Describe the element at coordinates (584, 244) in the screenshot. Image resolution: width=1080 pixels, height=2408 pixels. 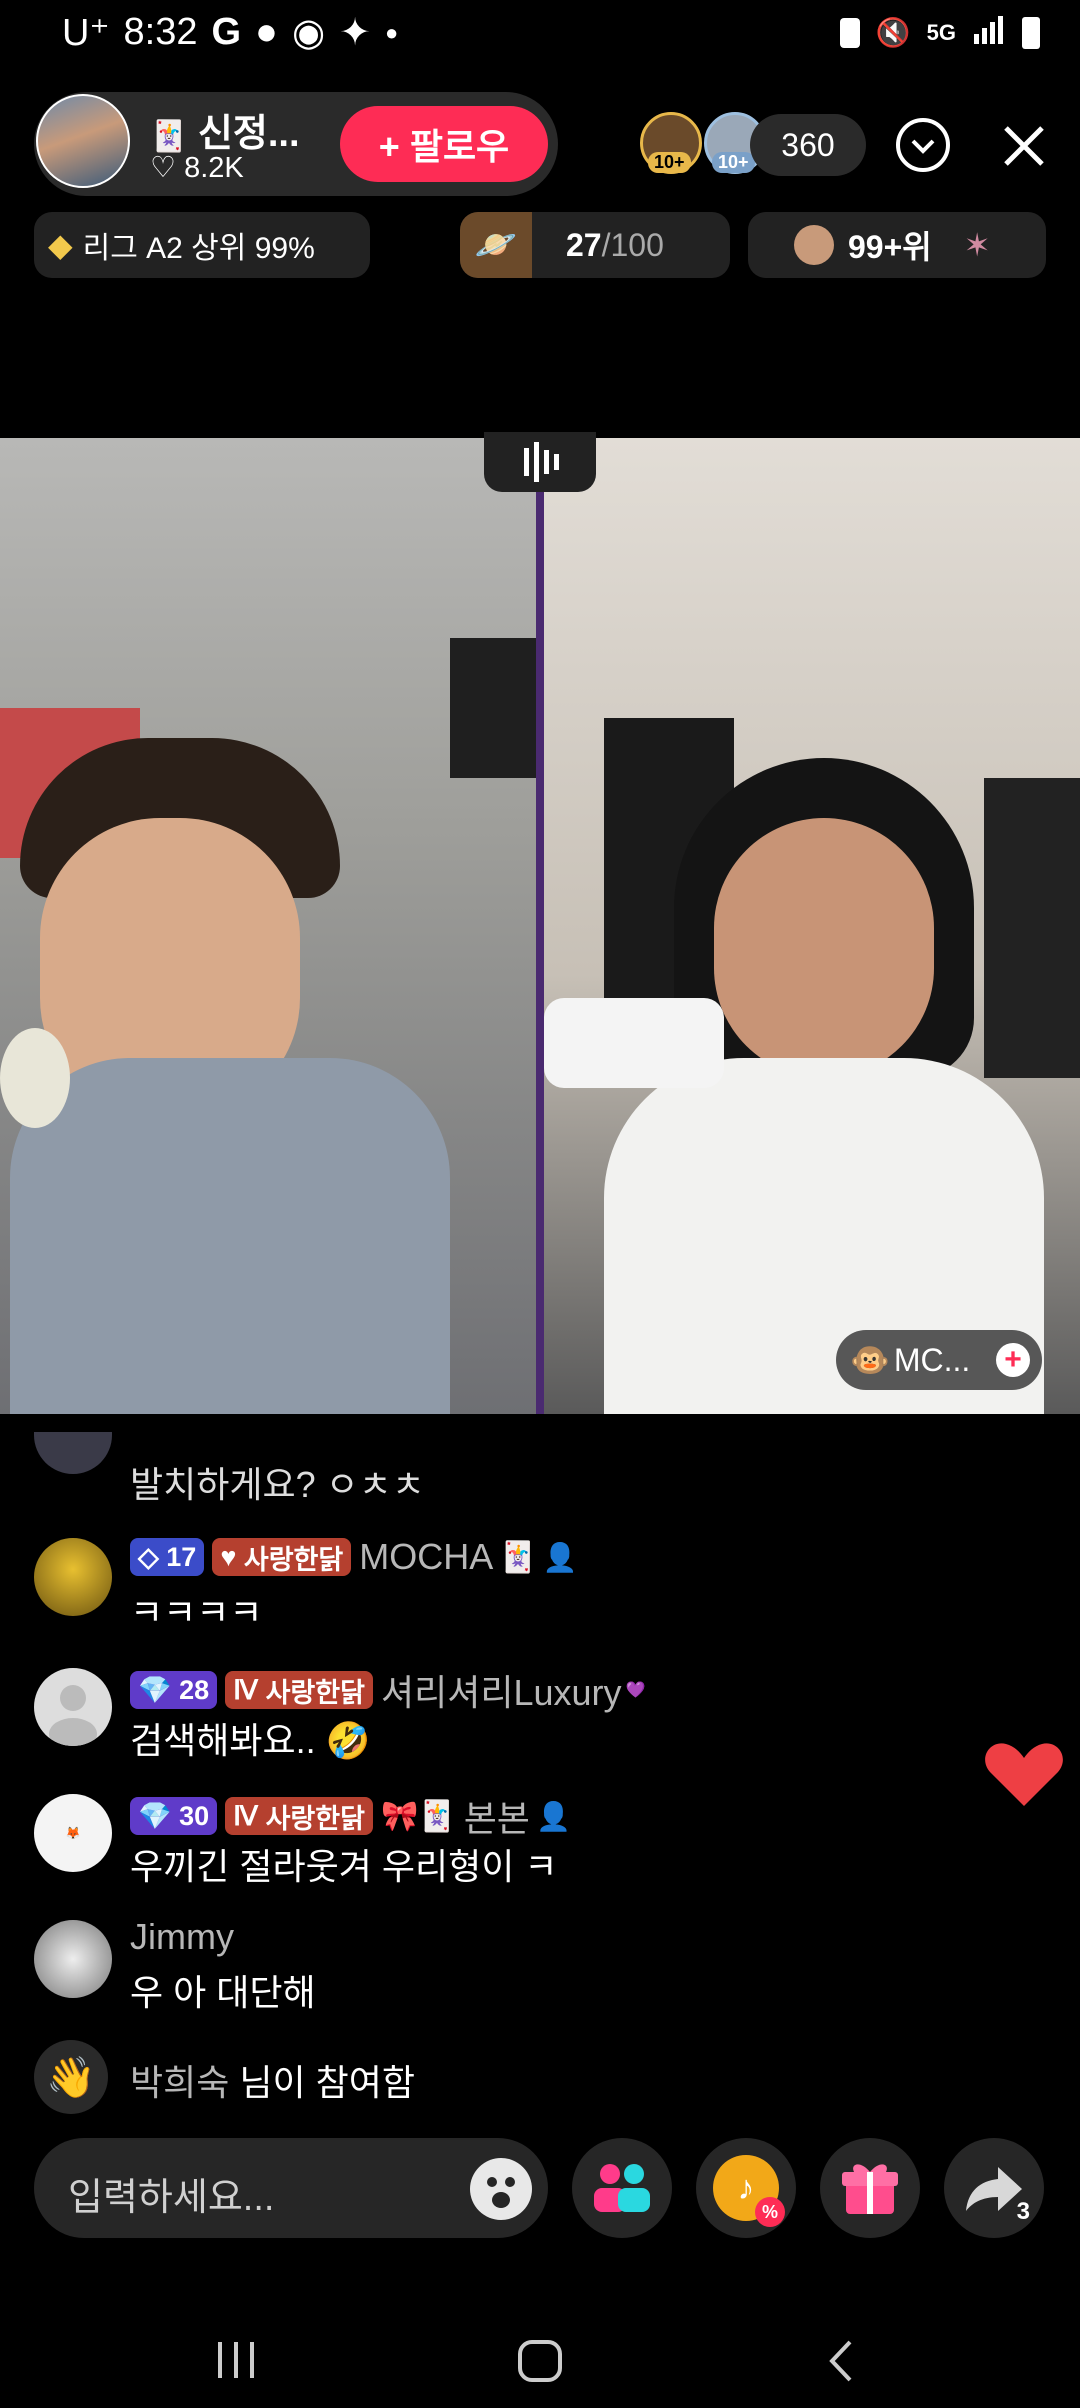
I see `goal-current: 27` at that location.